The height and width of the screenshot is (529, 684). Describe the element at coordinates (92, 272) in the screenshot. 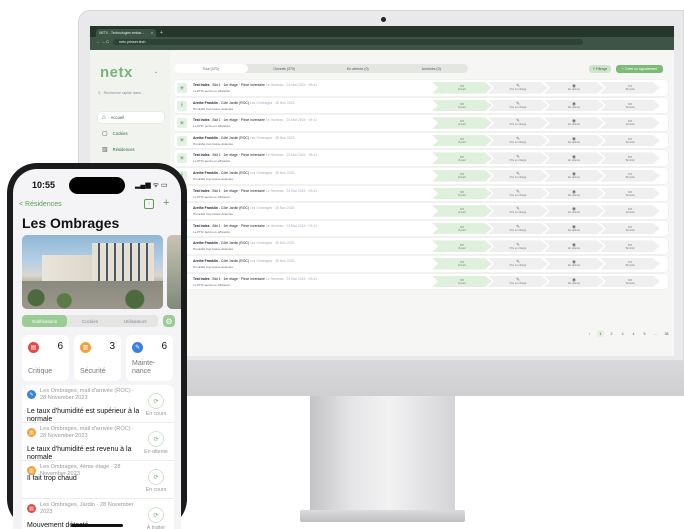

I see `residence-photo` at that location.